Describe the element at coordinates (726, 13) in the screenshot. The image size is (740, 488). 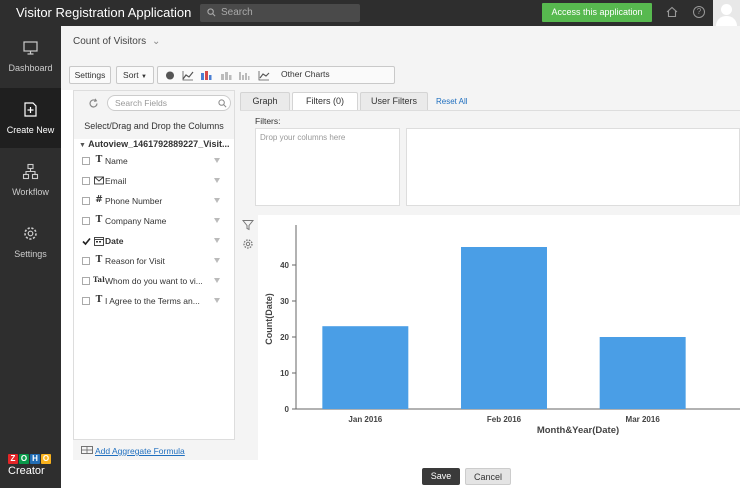
I see `avatar` at that location.